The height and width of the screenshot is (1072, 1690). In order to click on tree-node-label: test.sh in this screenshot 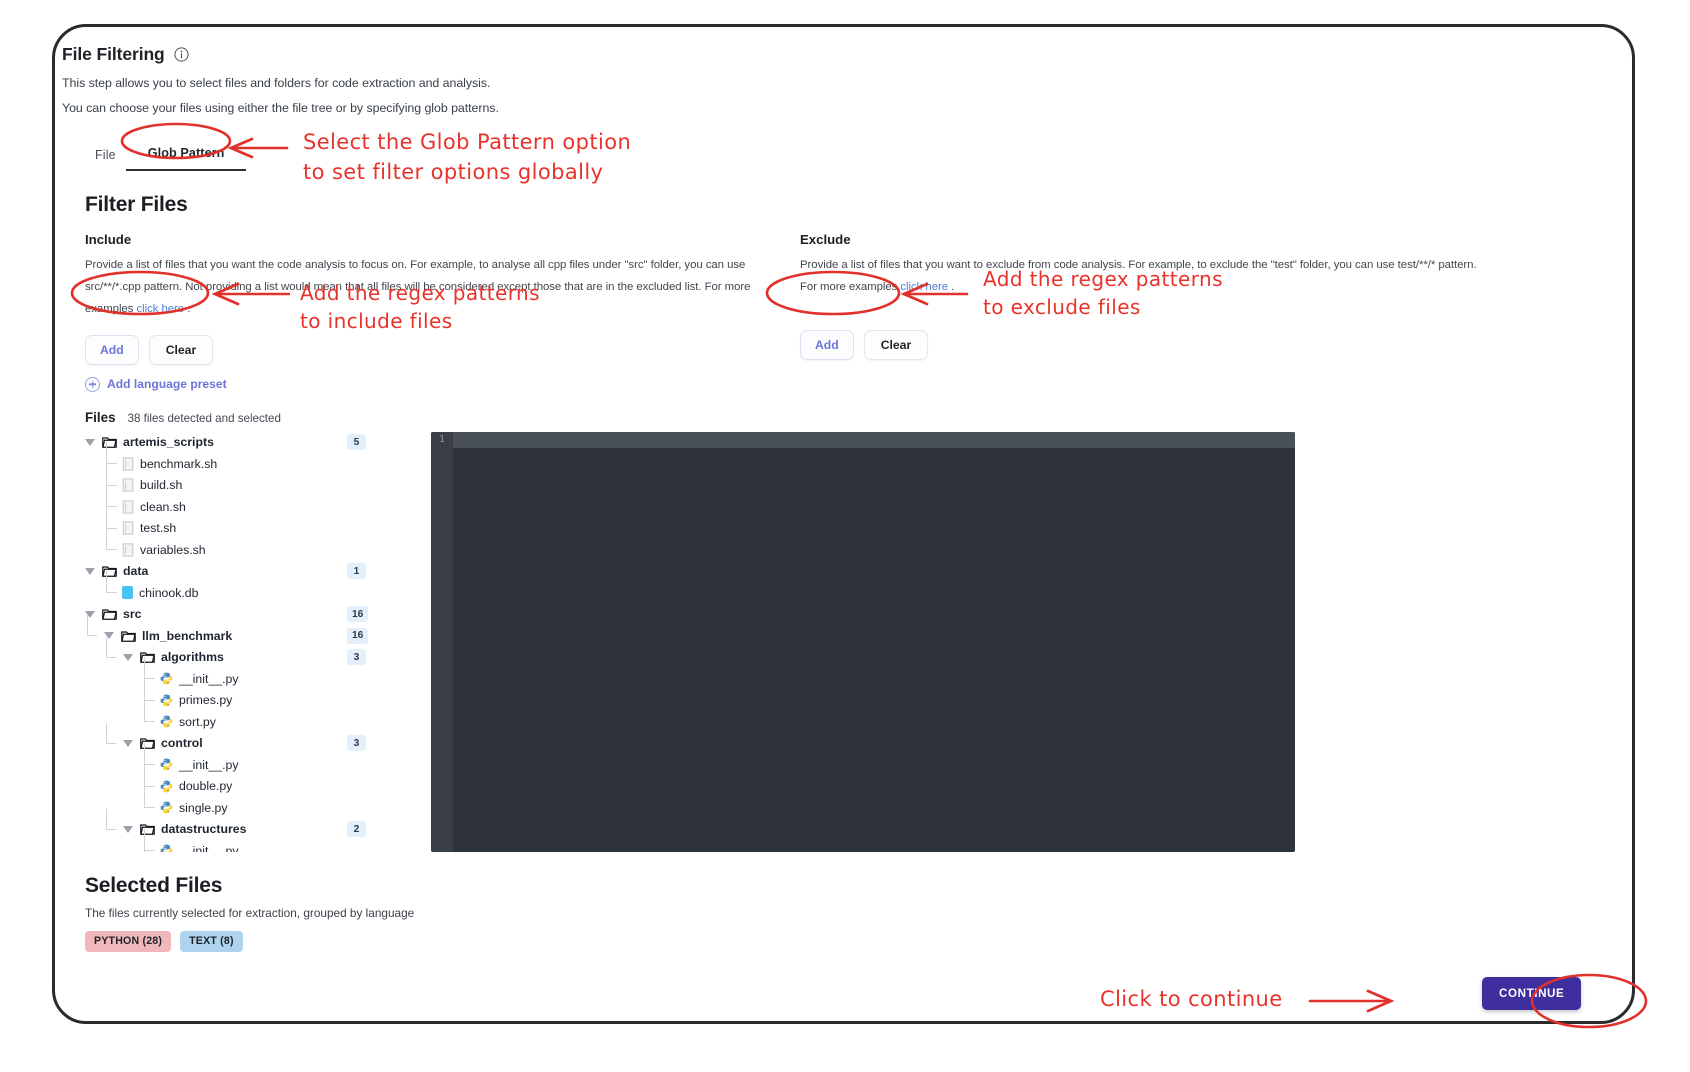, I will do `click(158, 528)`.